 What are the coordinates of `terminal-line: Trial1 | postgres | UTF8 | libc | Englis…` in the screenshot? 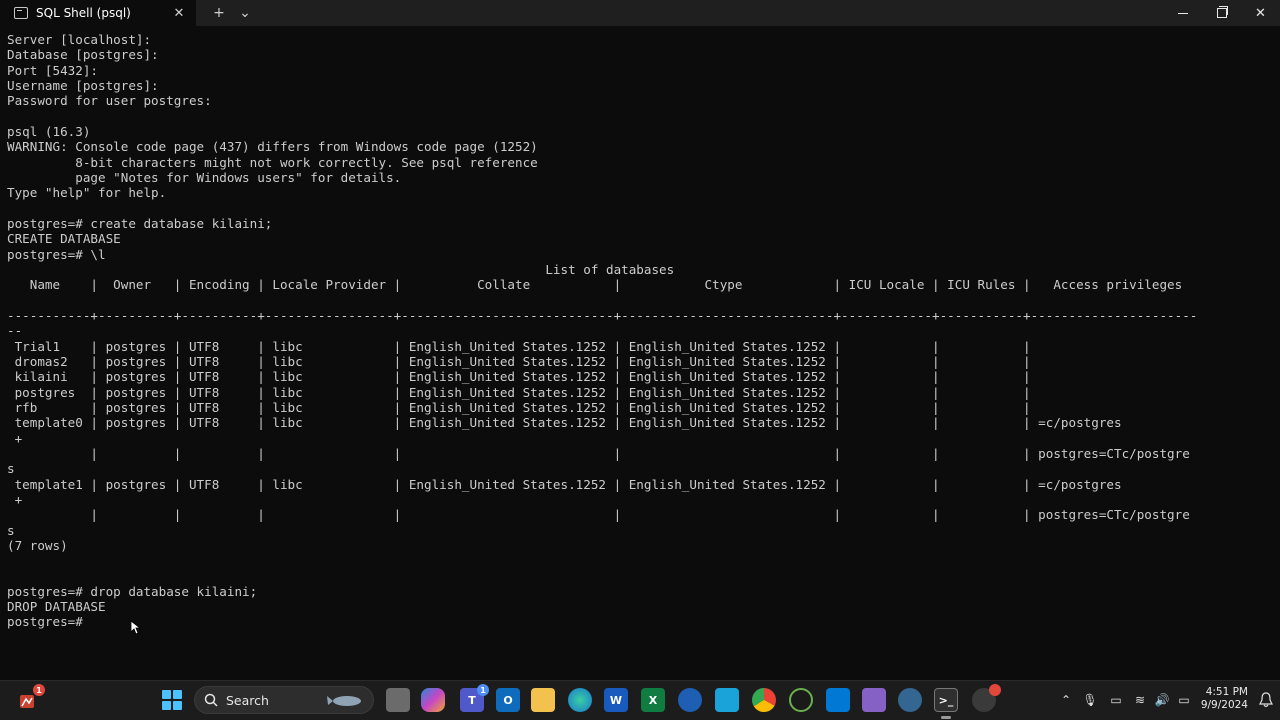 It's located at (519, 346).